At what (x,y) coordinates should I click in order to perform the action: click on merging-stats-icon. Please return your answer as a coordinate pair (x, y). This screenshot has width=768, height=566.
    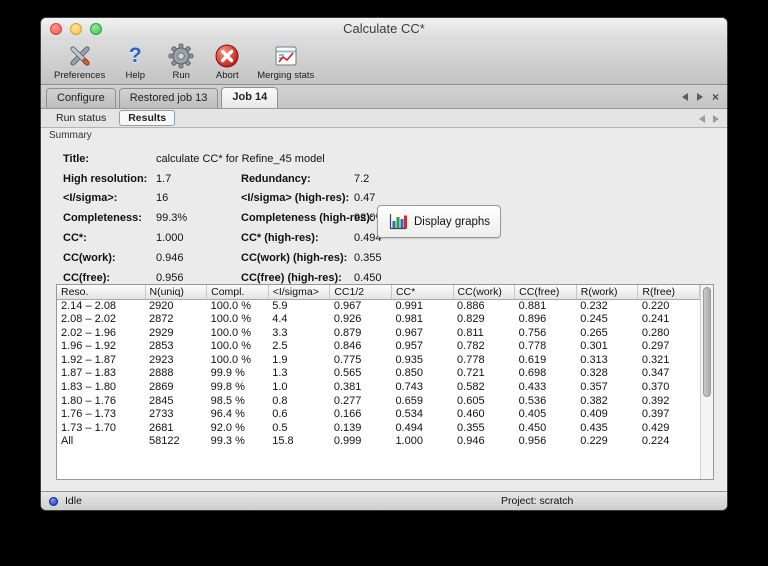
    Looking at the image, I should click on (286, 56).